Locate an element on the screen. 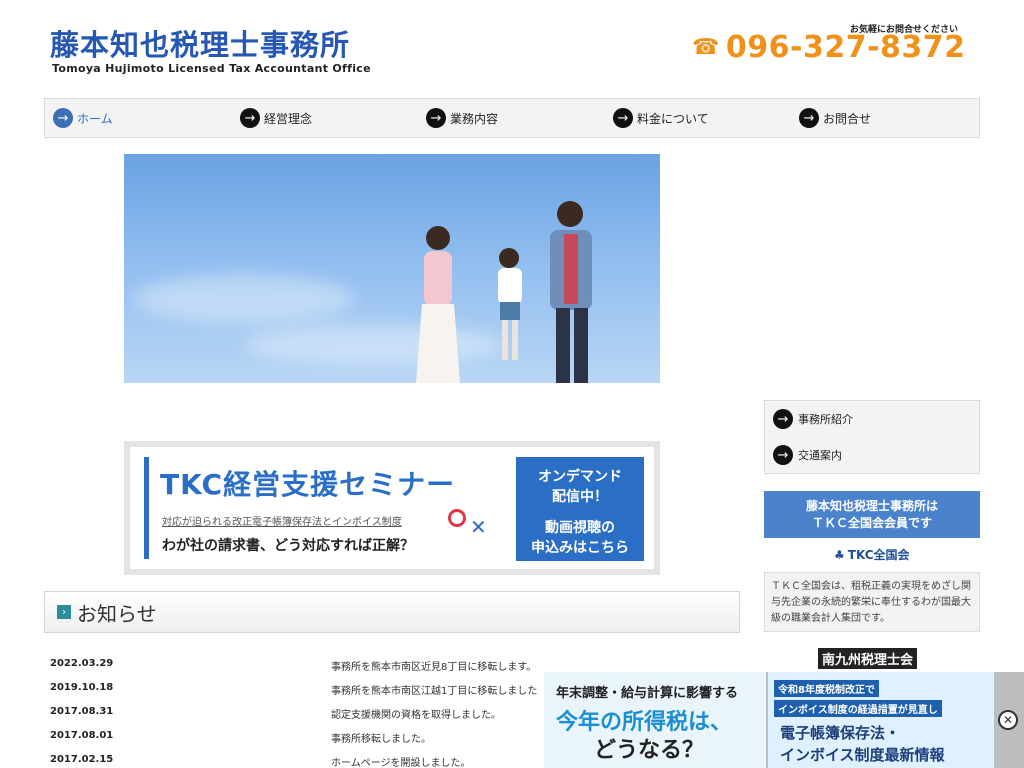 The height and width of the screenshot is (768, 1024). ad-right-line: 電子帳簿保存法・ is located at coordinates (840, 733).